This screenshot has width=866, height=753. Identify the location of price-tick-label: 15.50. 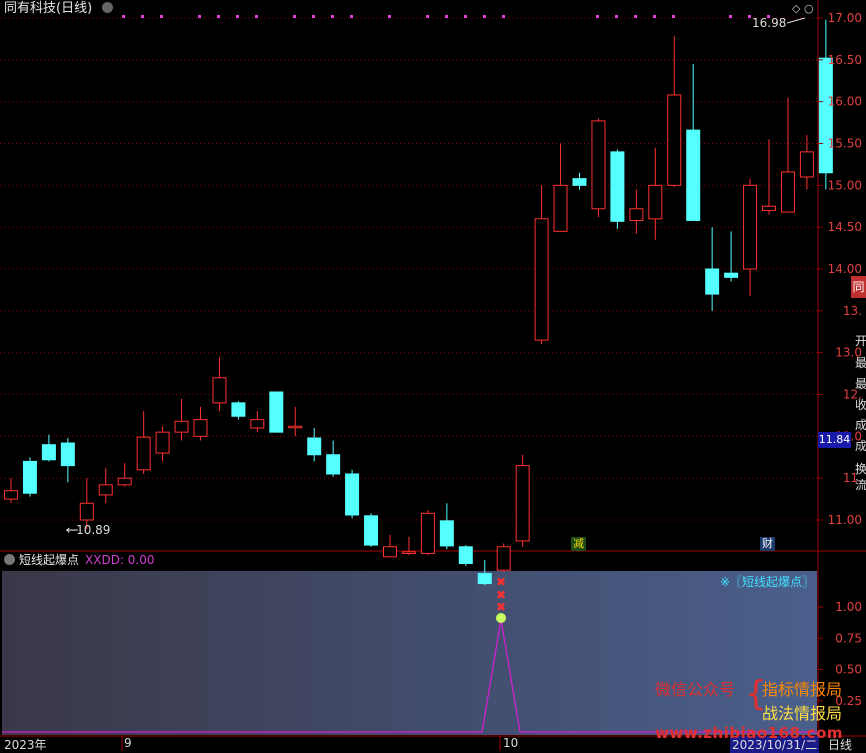
(845, 144).